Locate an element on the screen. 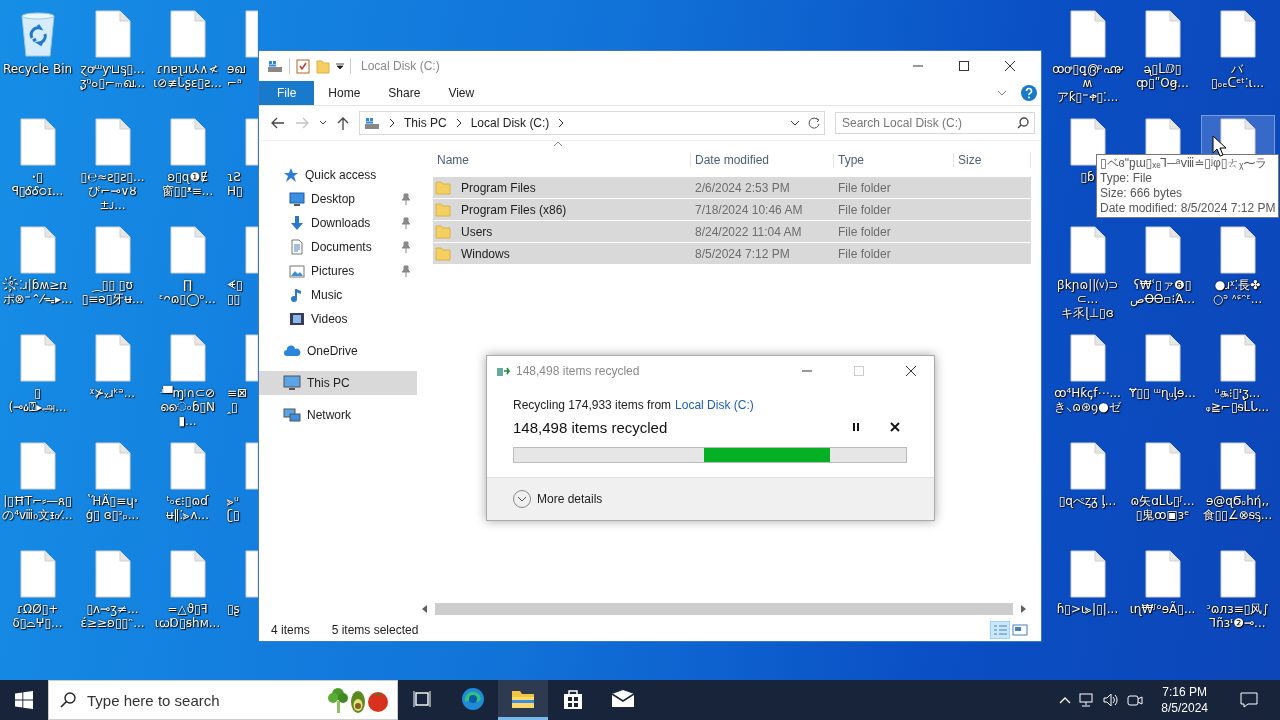  nav-item: OneDrive is located at coordinates (338, 351).